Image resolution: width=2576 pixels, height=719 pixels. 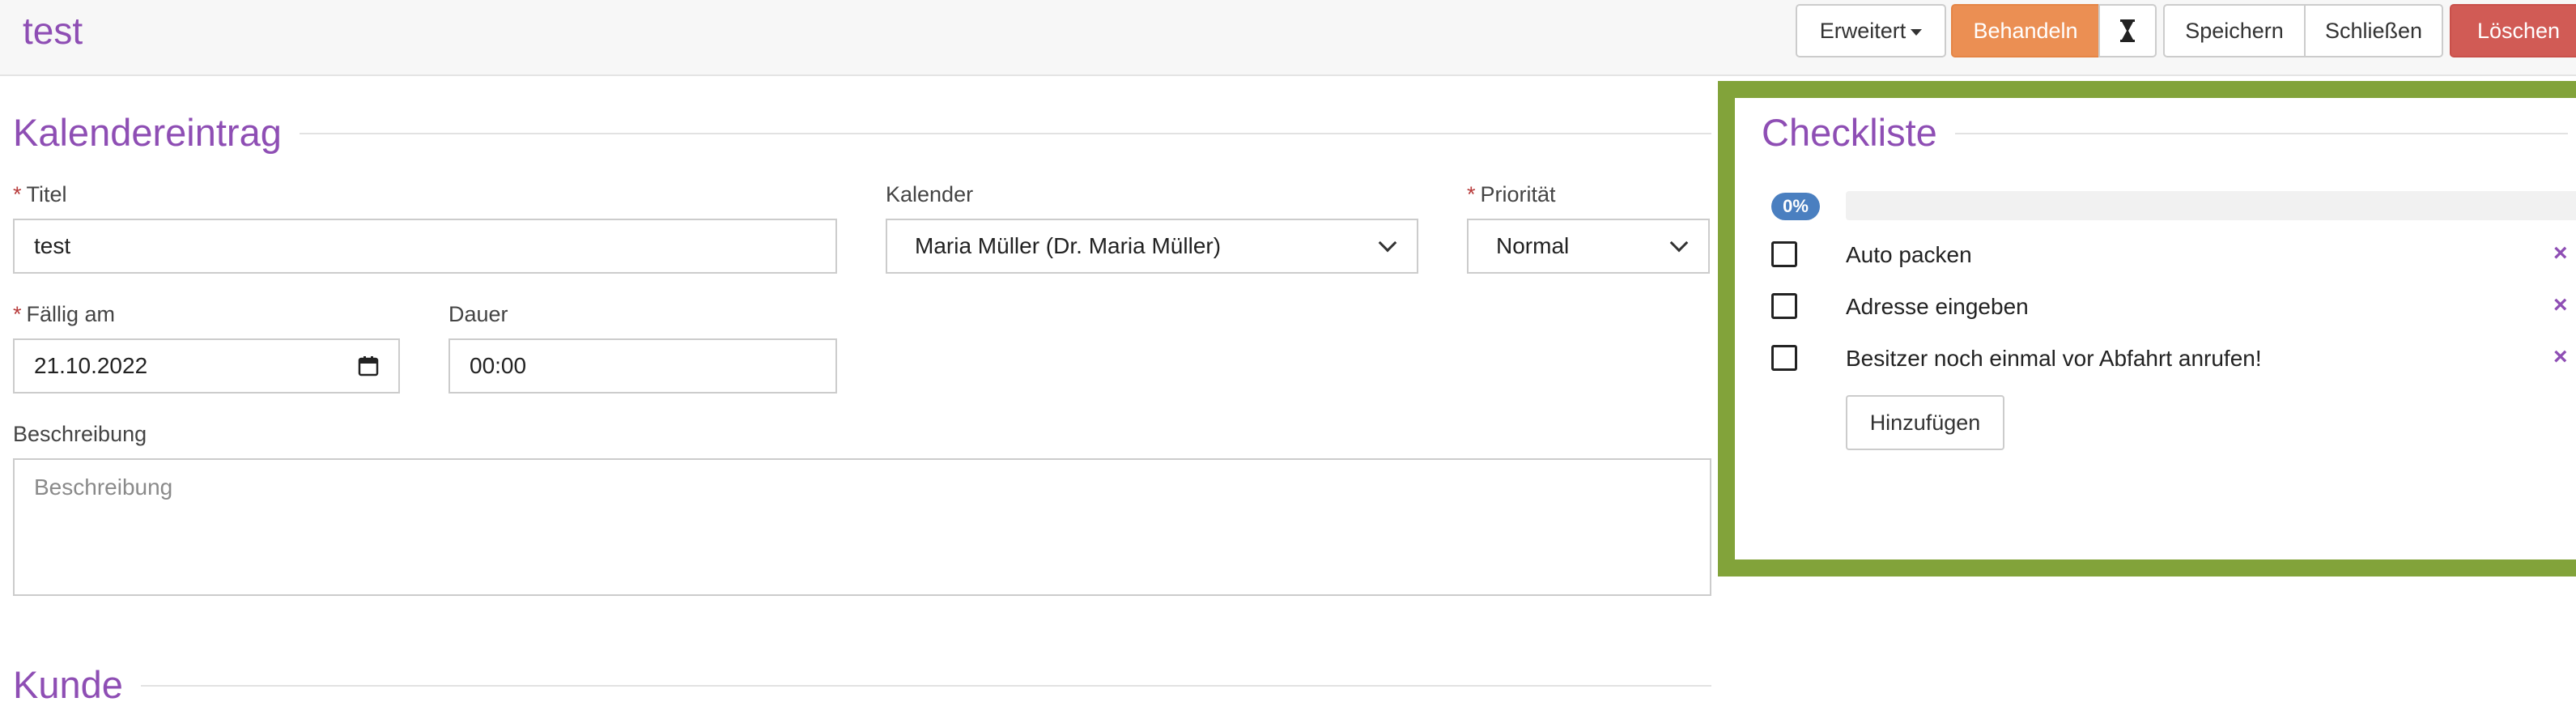 What do you see at coordinates (1859, 132) in the screenshot?
I see `checkliste-section-title: Checkliste` at bounding box center [1859, 132].